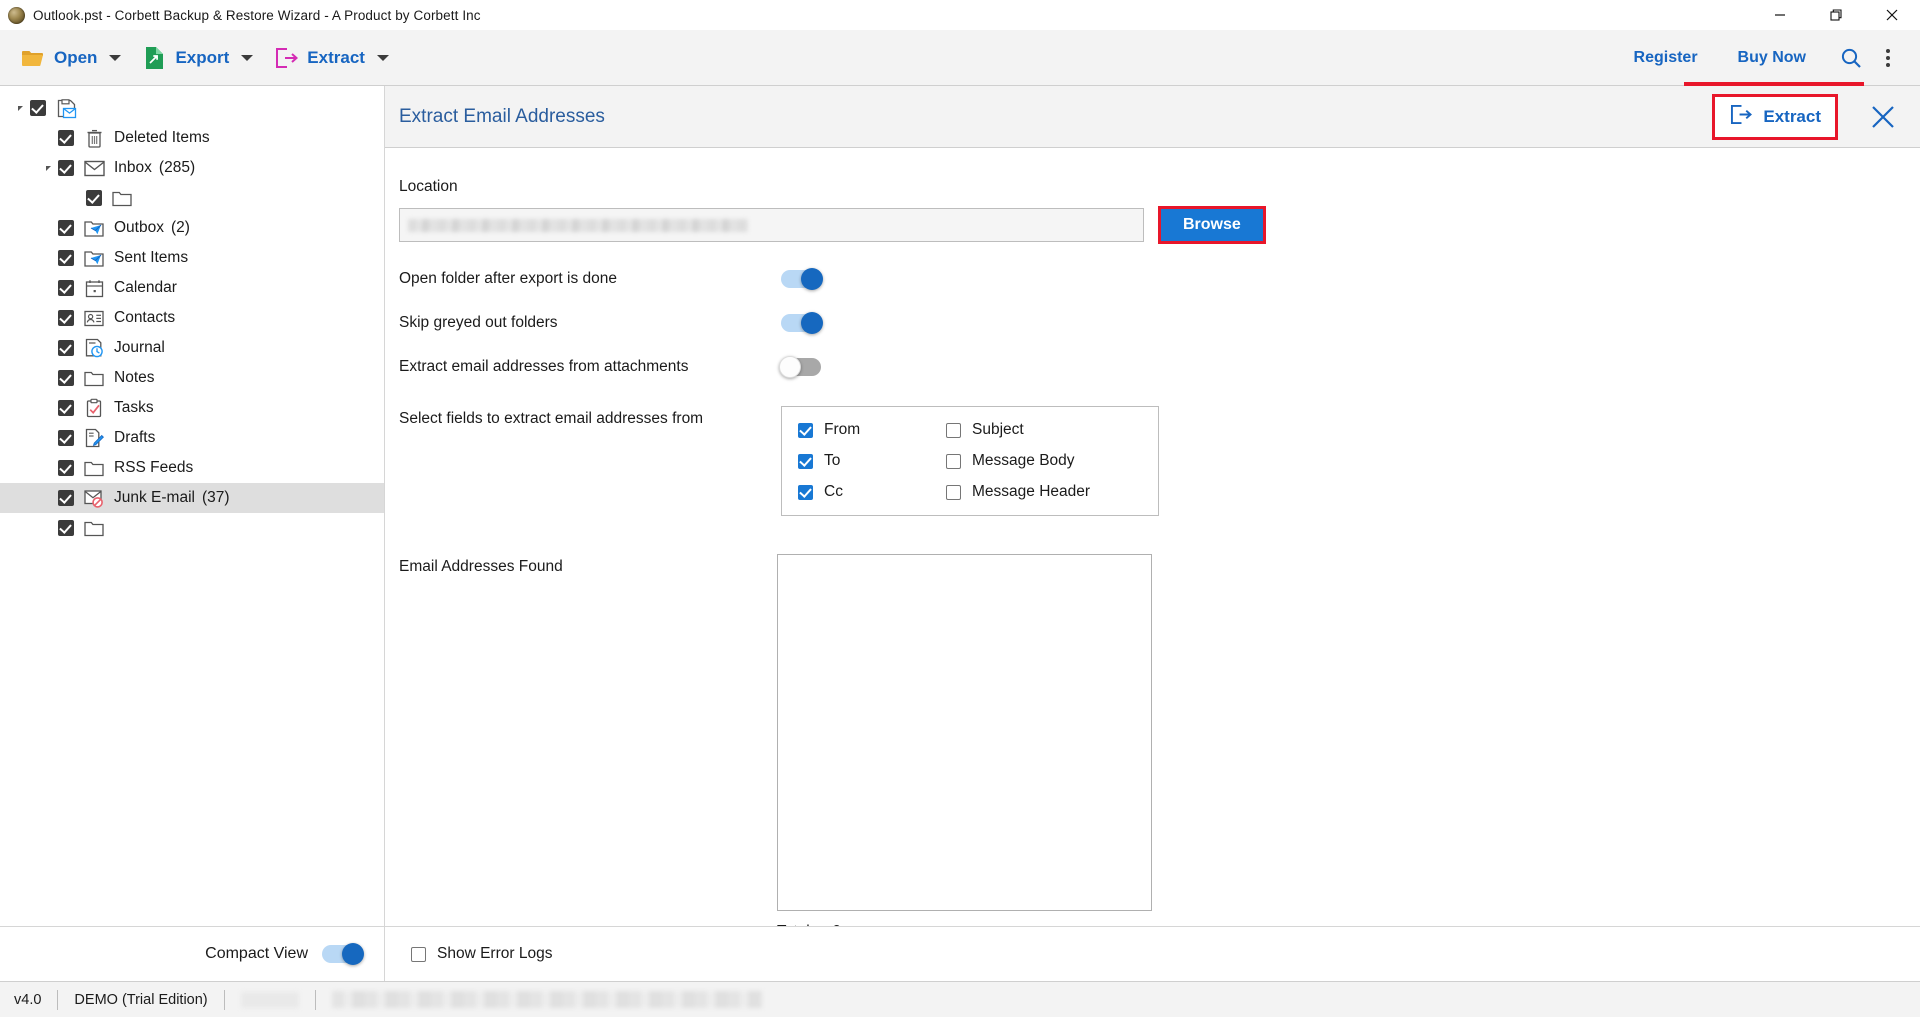 The image size is (1920, 1017). Describe the element at coordinates (833, 491) in the screenshot. I see `field-checkbox-label: Cc` at that location.